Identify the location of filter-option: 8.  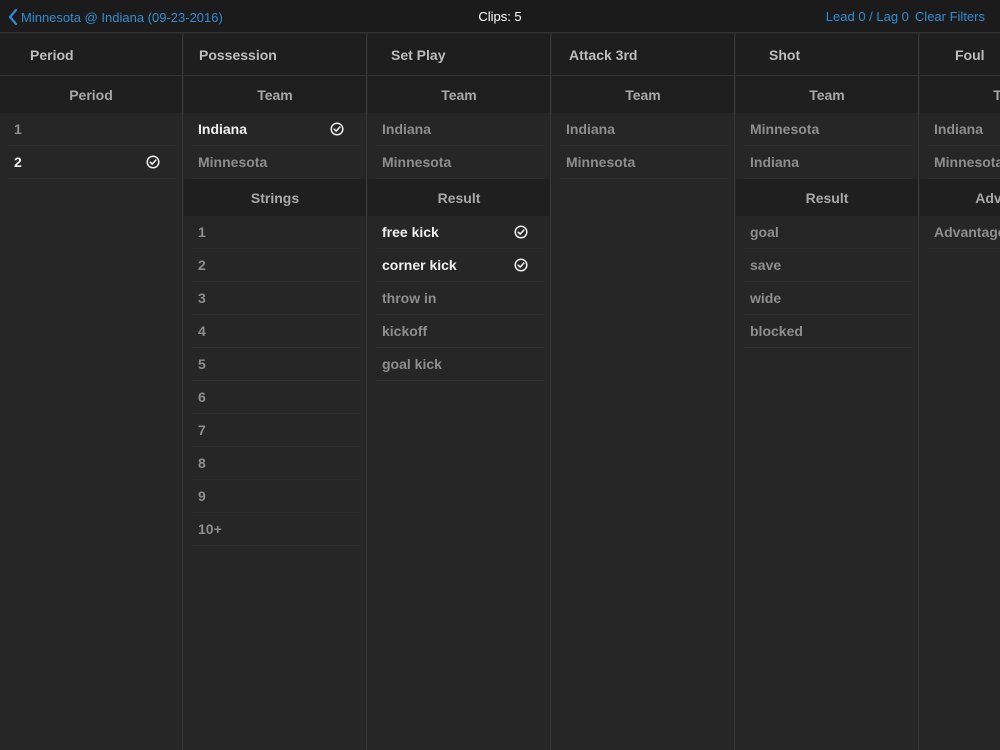
(276, 463).